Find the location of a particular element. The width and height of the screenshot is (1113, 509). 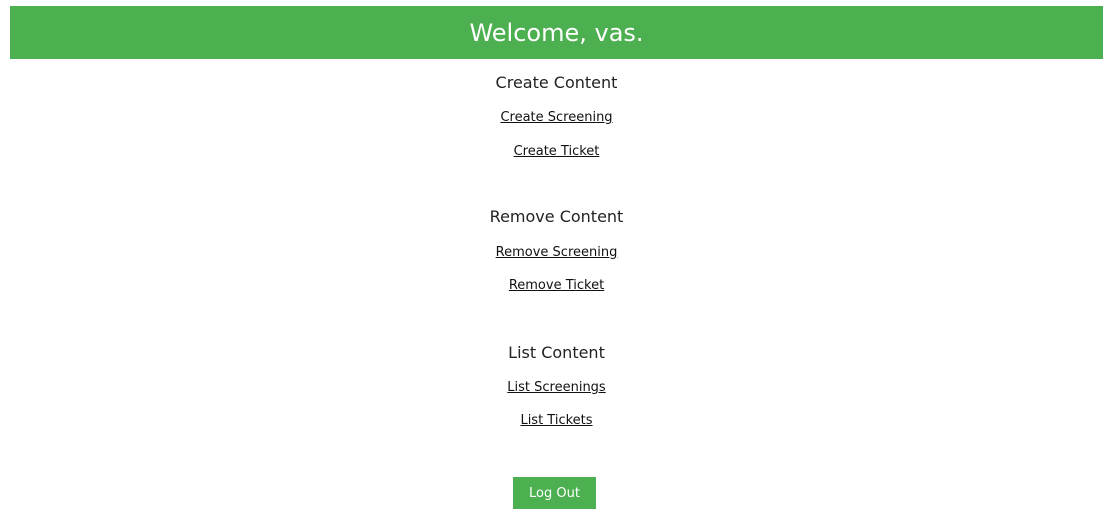

welcome-title: Welcome, vas. is located at coordinates (556, 32).